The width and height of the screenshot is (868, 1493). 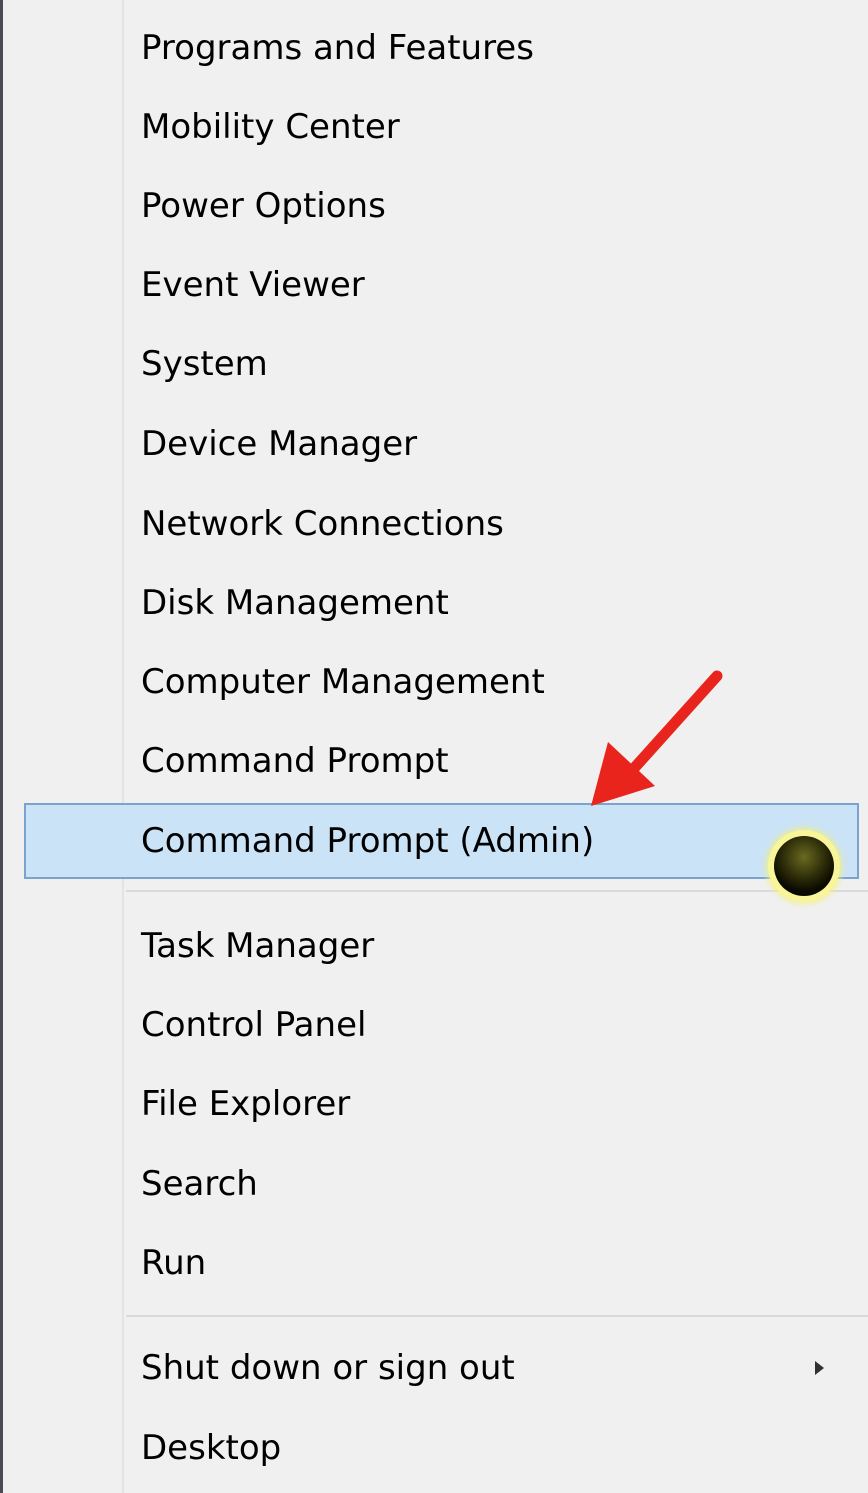 I want to click on menu-item-command-prompt-admin: Command Prompt (Admin), so click(x=441, y=841).